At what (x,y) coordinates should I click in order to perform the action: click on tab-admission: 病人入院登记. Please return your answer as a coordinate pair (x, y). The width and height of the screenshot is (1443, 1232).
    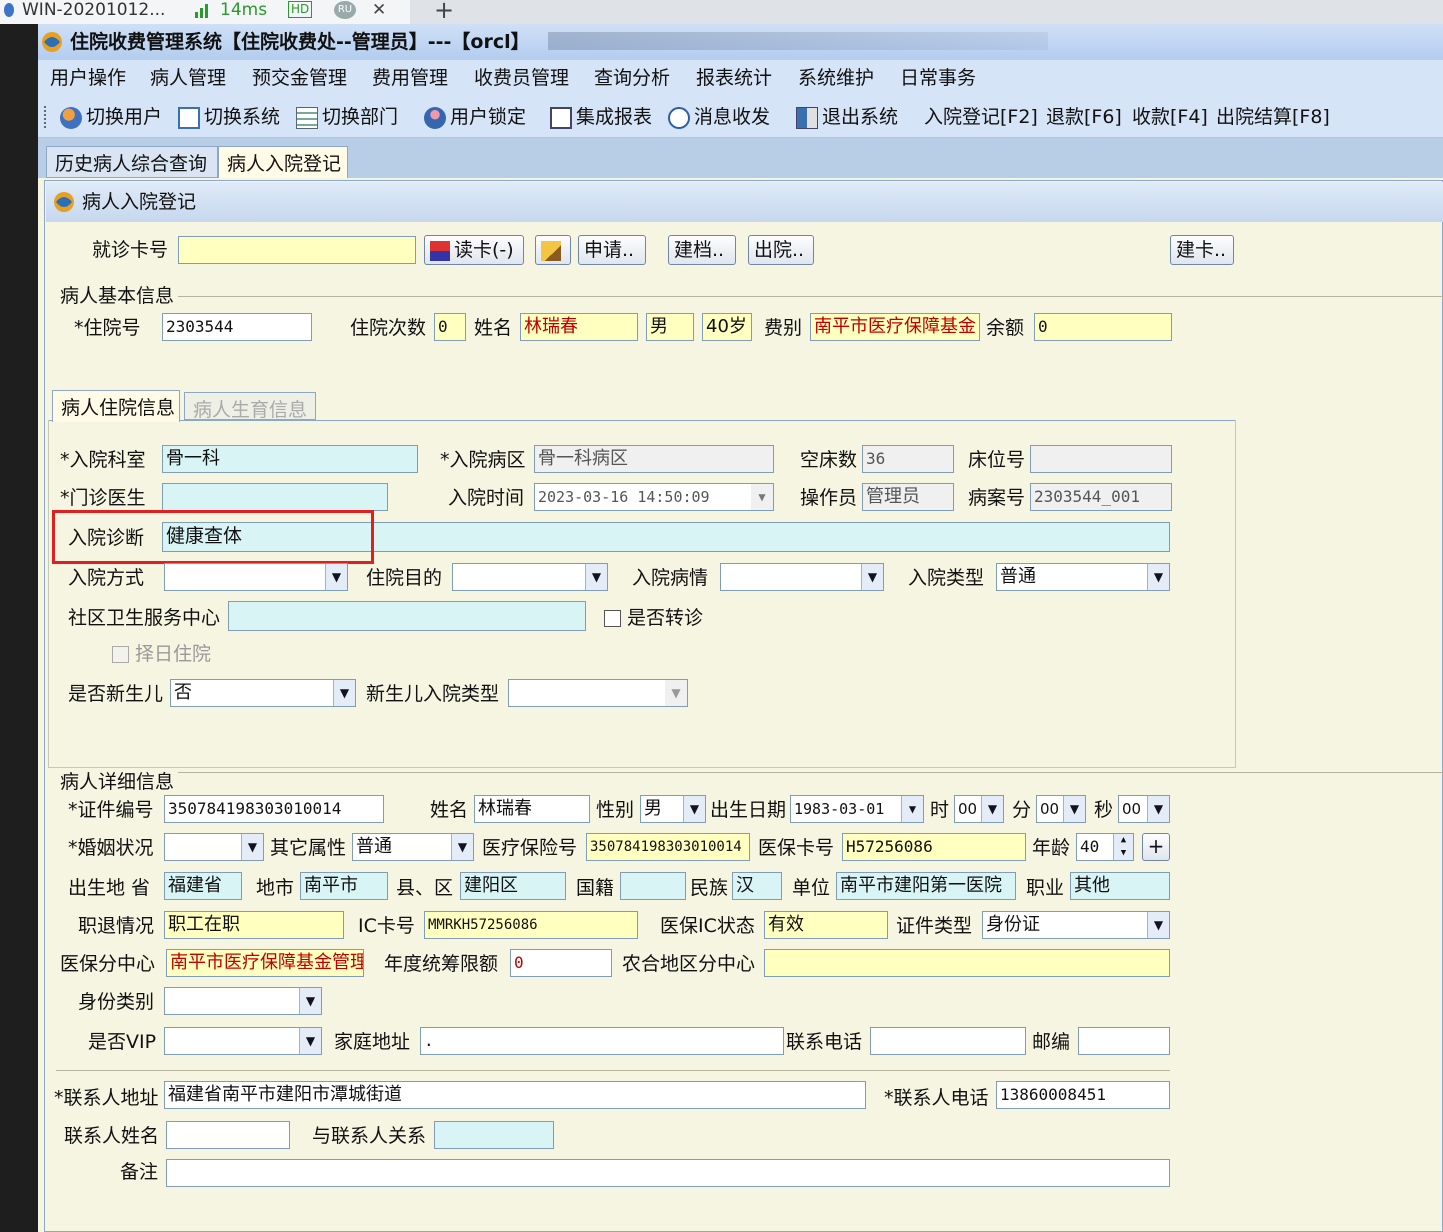
    Looking at the image, I should click on (283, 162).